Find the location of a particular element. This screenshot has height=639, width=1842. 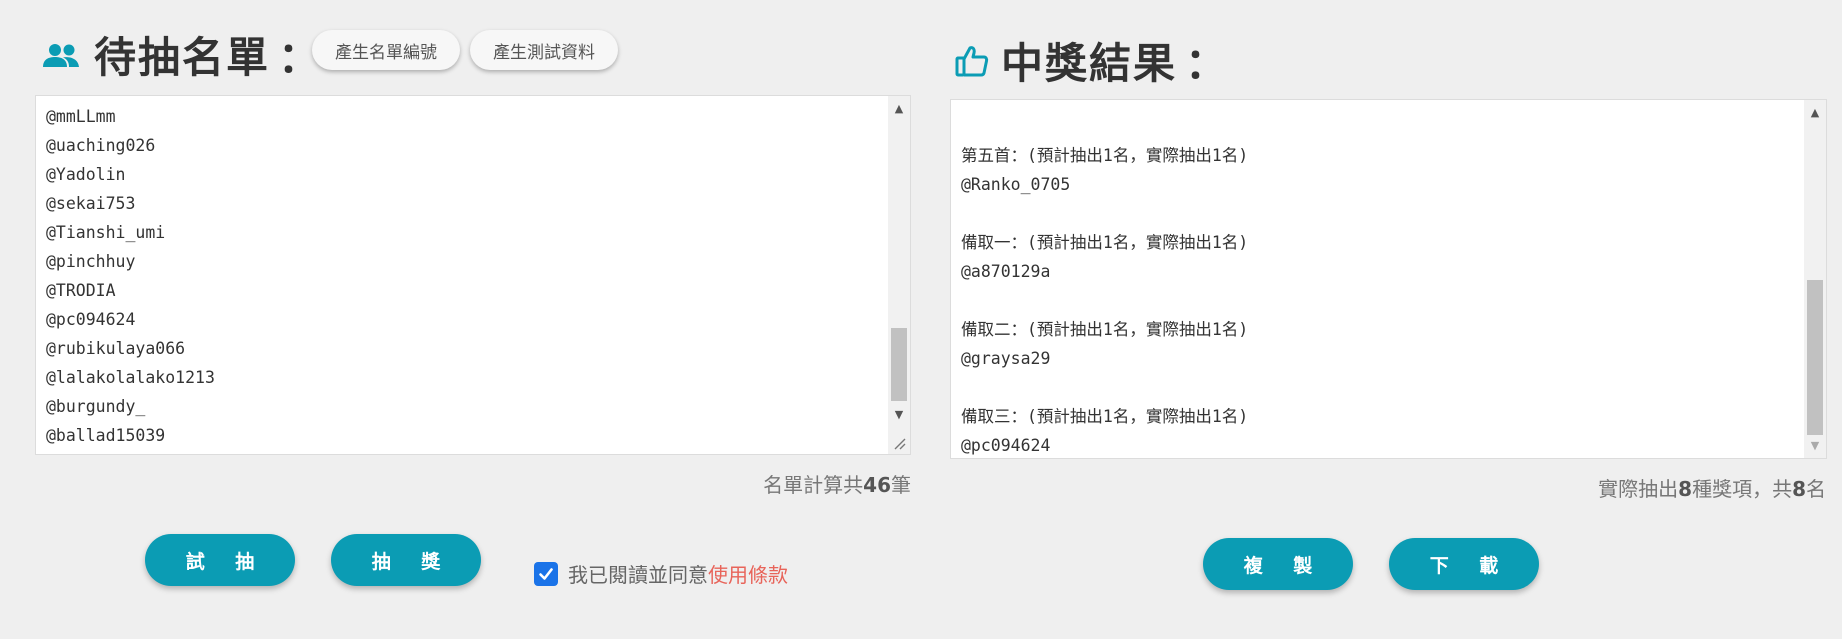

list-item: 備取二：(預計抽出1名，實際抽出1名) is located at coordinates (1105, 329).